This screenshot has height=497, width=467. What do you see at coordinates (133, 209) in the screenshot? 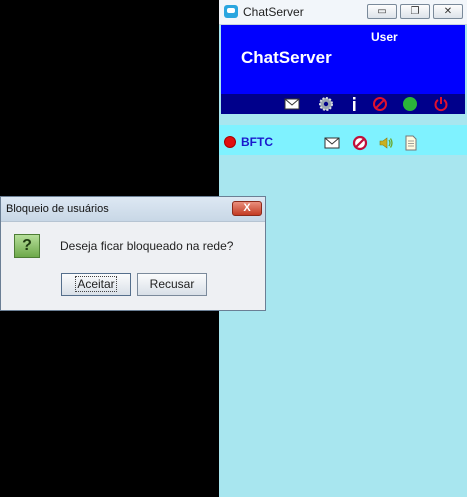
I see `dialog-title-bar: Bloqueio de usuários X` at bounding box center [133, 209].